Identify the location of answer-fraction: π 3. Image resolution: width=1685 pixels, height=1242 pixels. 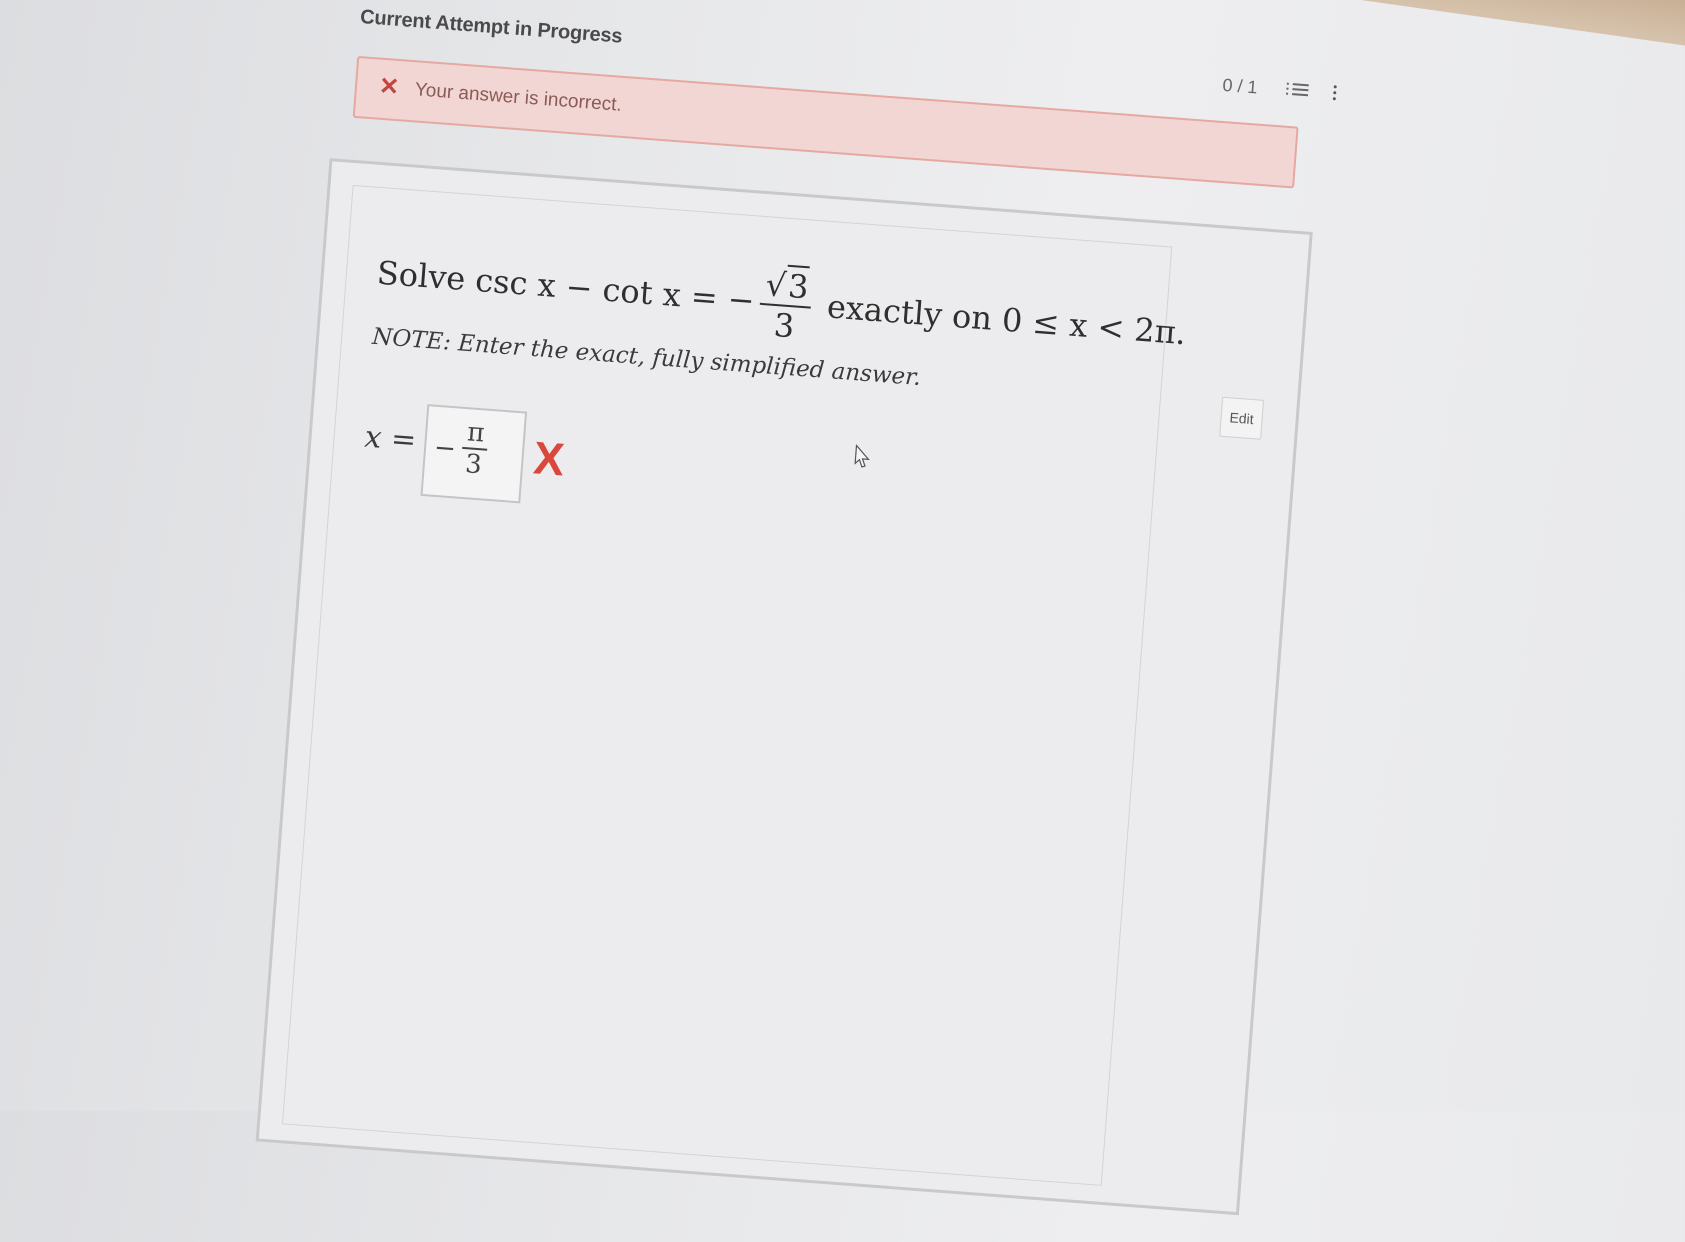
(475, 448).